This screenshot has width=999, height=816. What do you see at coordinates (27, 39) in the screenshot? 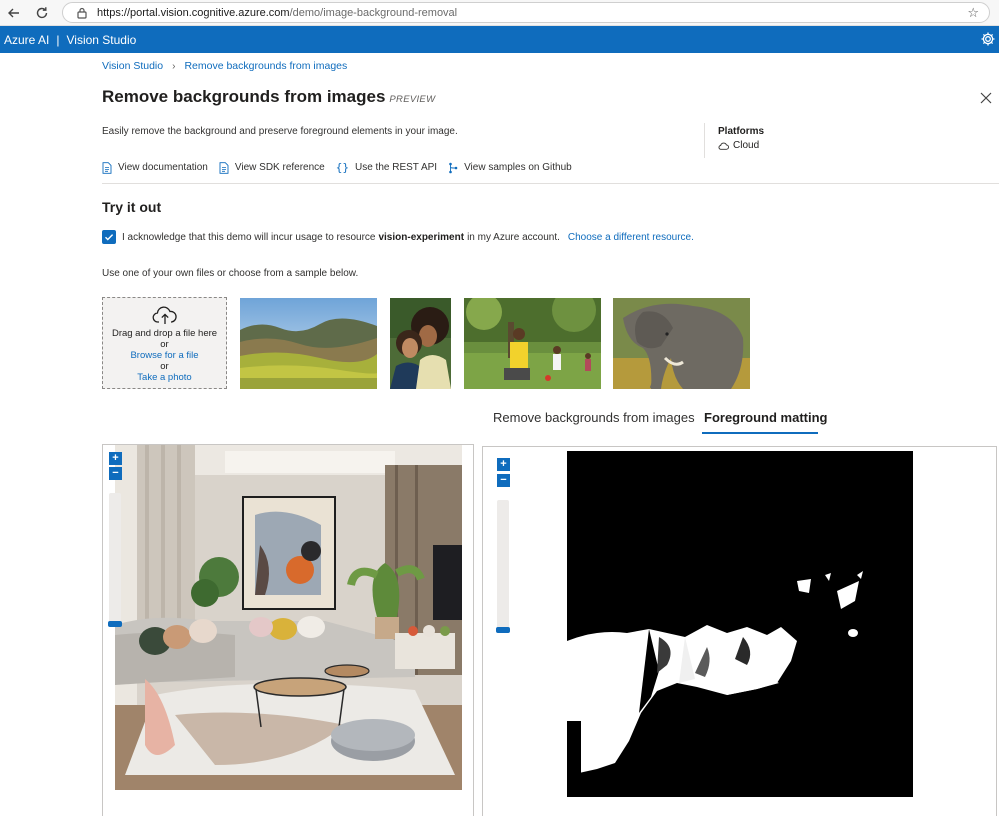
I see `product-name: Azure AI` at bounding box center [27, 39].